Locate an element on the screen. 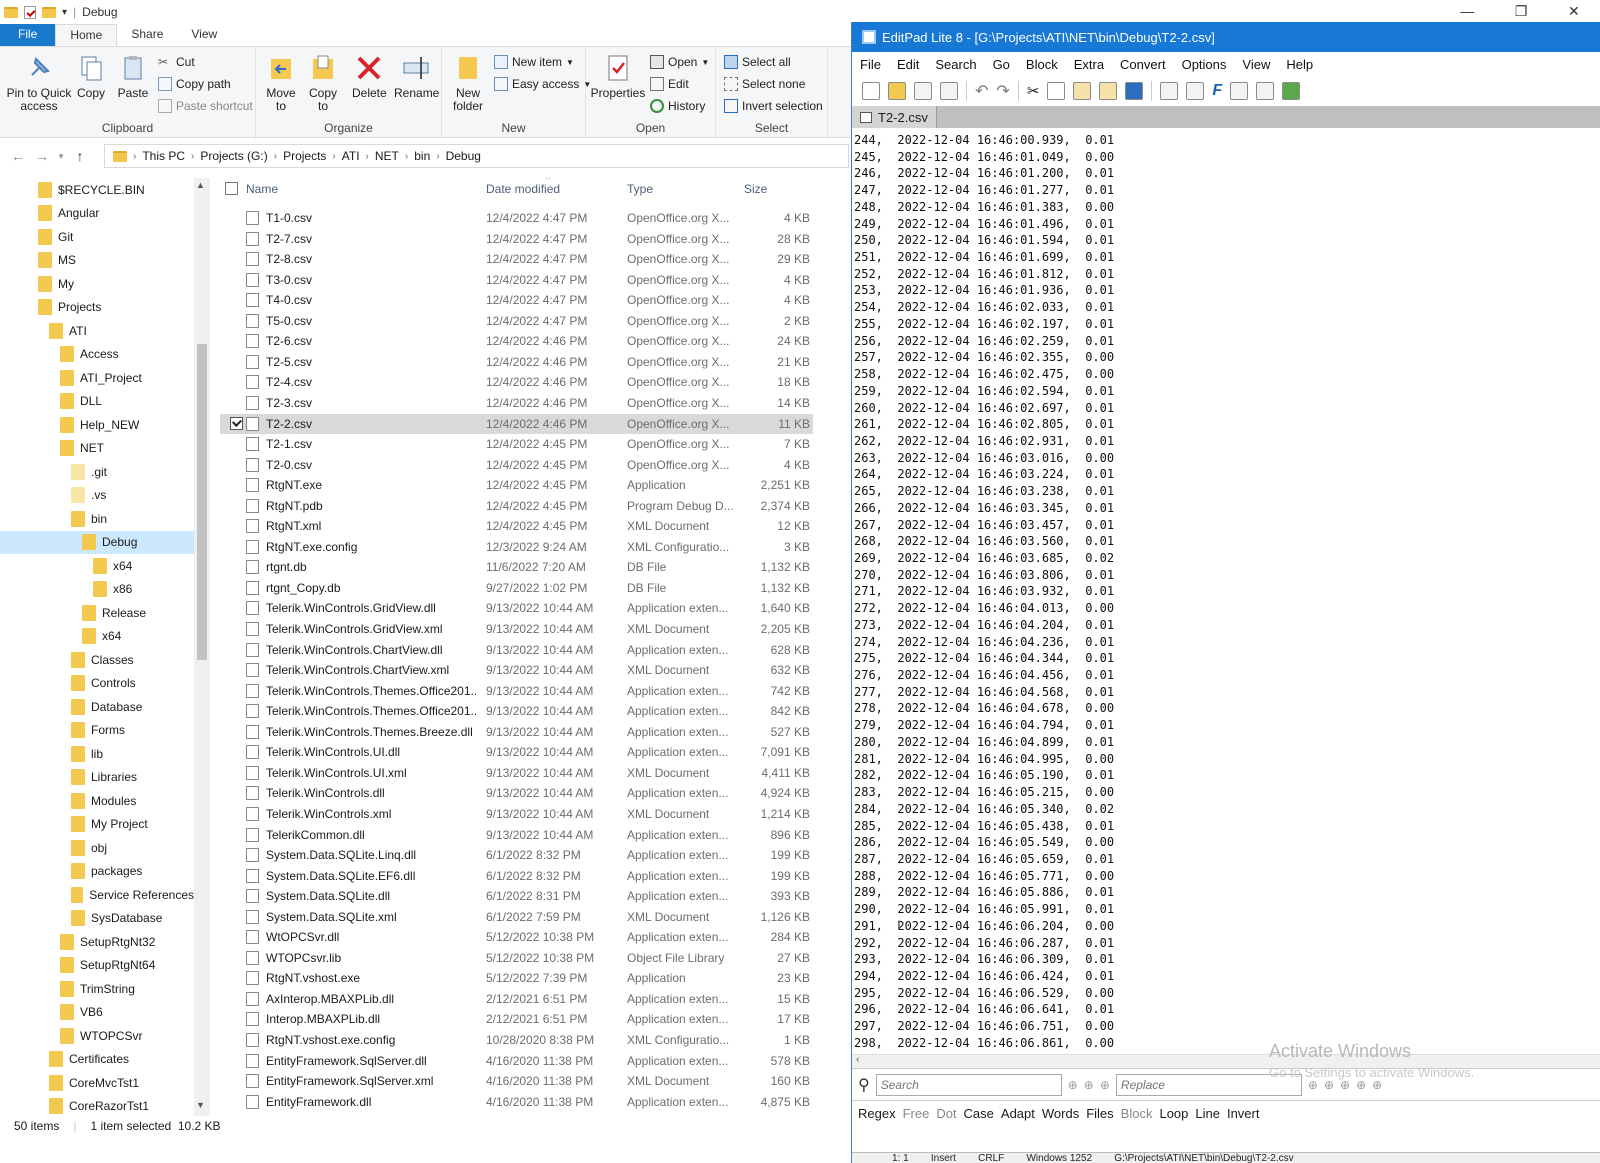 This screenshot has height=1163, width=1600. navigation-scrollbar-thumb is located at coordinates (202, 502).